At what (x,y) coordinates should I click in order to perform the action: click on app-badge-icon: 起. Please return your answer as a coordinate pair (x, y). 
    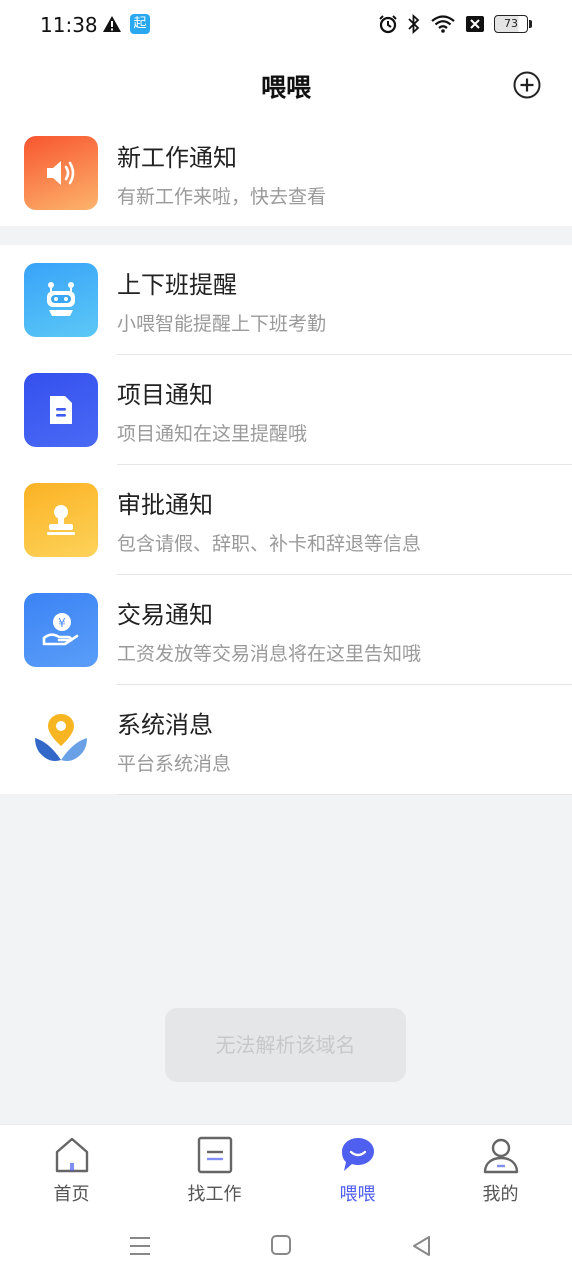
    Looking at the image, I should click on (140, 24).